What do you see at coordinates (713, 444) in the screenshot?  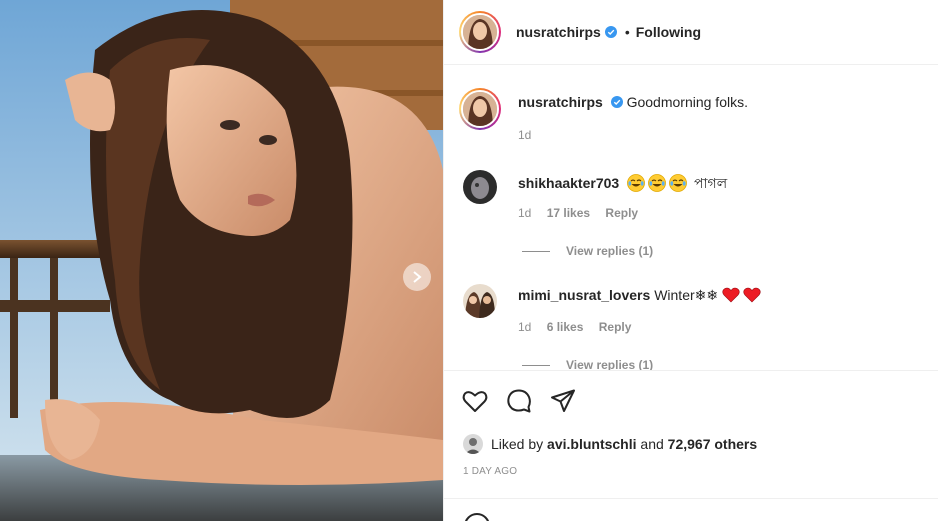 I see `likes-count-link: 72,967 others` at bounding box center [713, 444].